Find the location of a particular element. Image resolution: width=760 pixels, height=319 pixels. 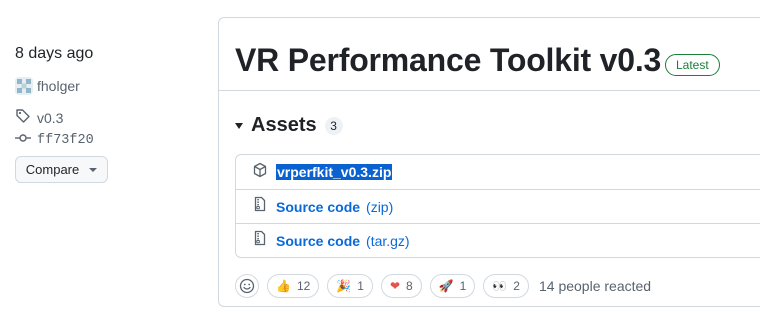

reaction-eyes-button: 👀 2 is located at coordinates (506, 286).